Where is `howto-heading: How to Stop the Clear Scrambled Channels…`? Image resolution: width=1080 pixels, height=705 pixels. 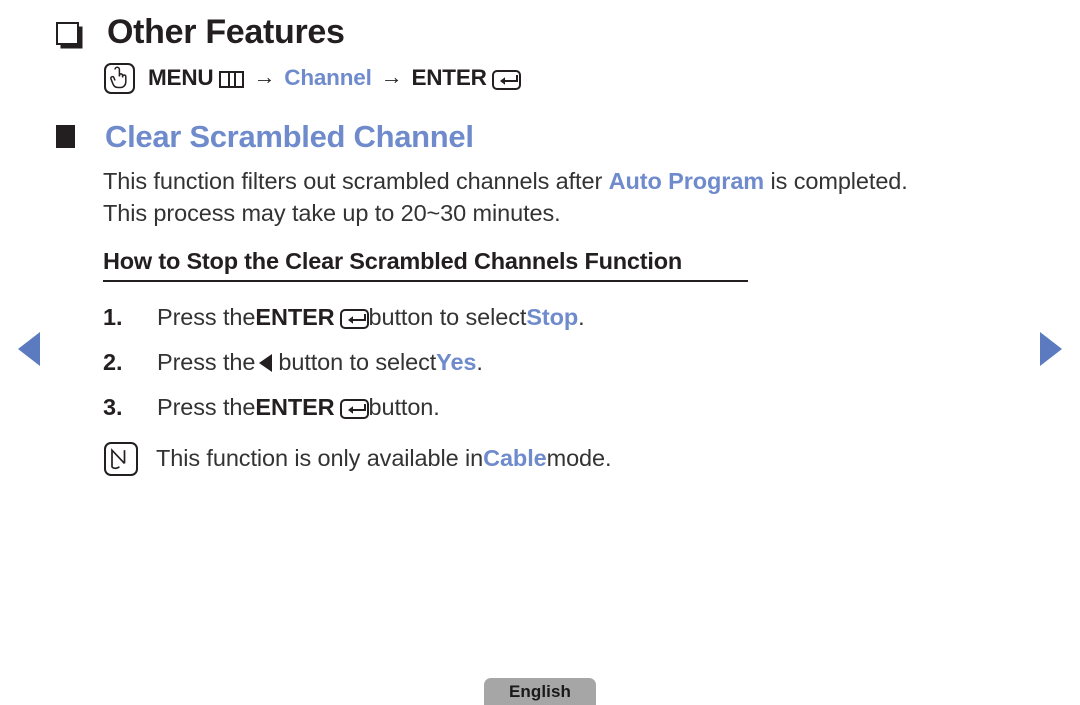 howto-heading: How to Stop the Clear Scrambled Channels… is located at coordinates (425, 265).